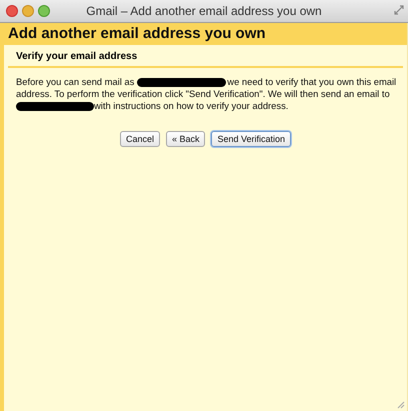  What do you see at coordinates (205, 56) in the screenshot?
I see `section-title: Verify your email address` at bounding box center [205, 56].